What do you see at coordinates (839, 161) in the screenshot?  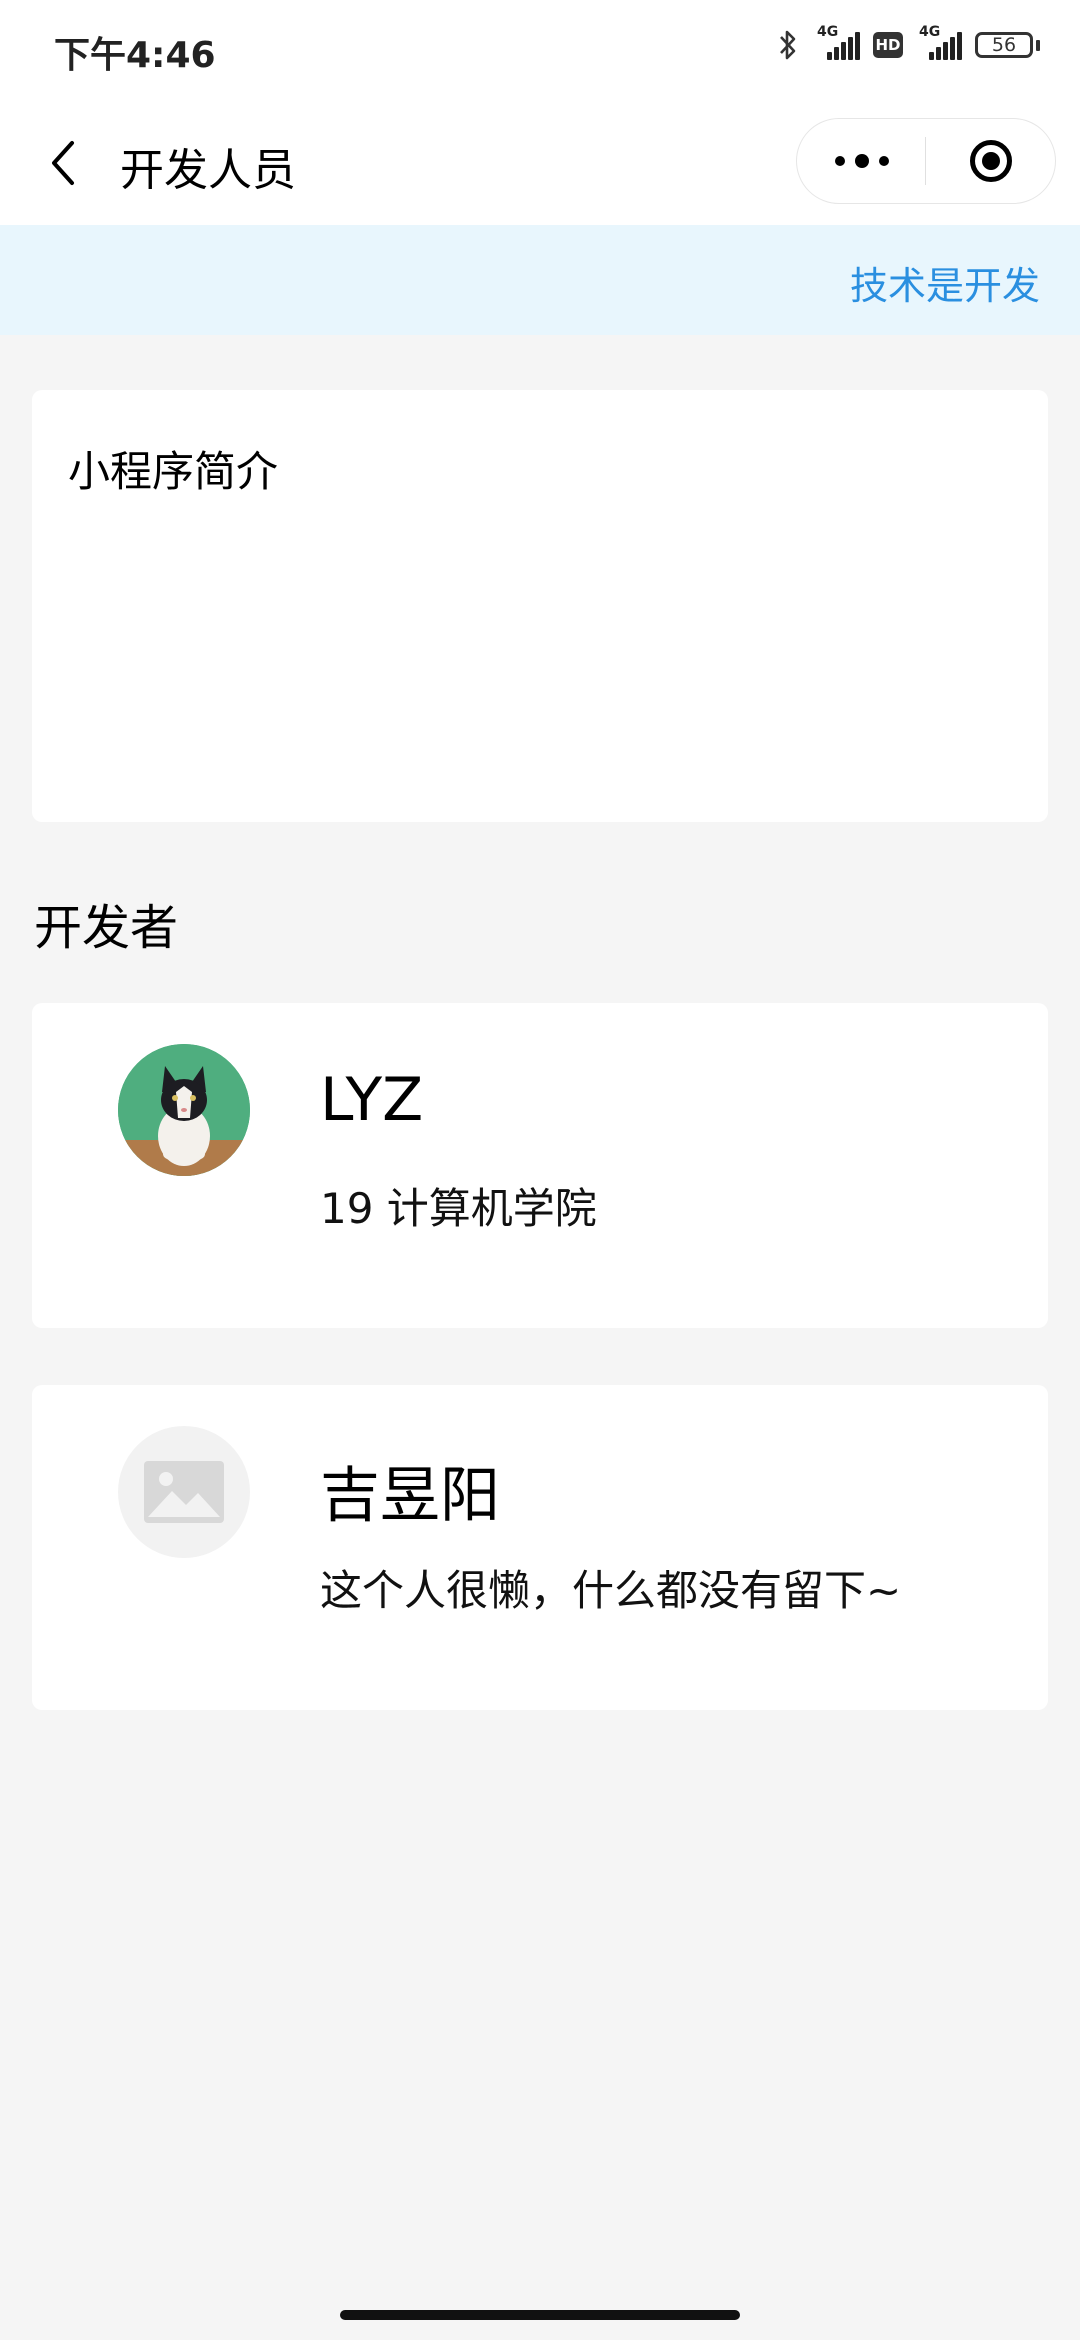 I see `more-dots-icon` at bounding box center [839, 161].